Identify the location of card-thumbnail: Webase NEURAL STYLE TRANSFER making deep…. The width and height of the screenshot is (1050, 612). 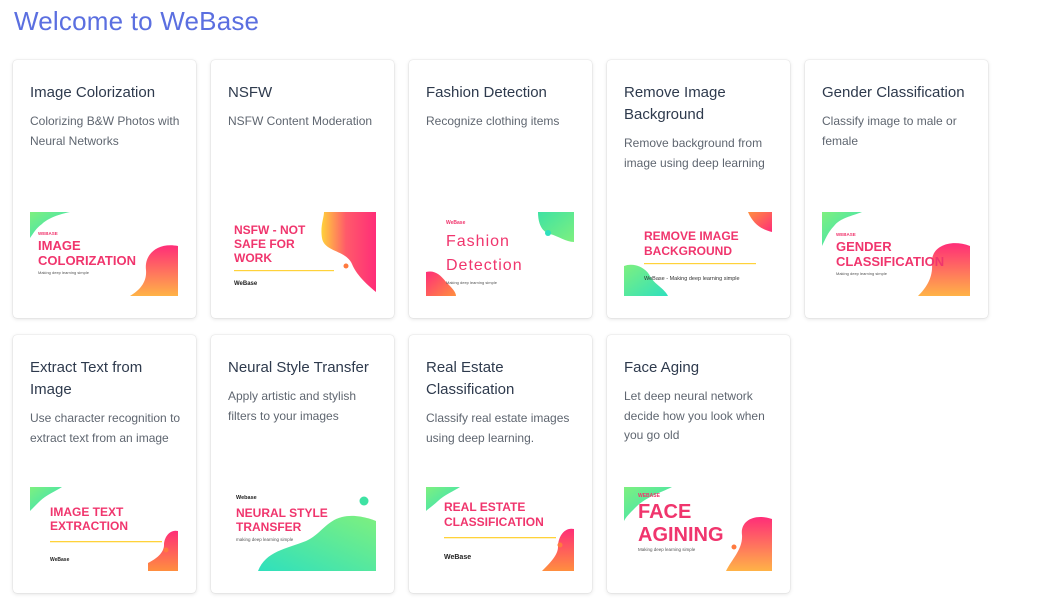
(302, 529).